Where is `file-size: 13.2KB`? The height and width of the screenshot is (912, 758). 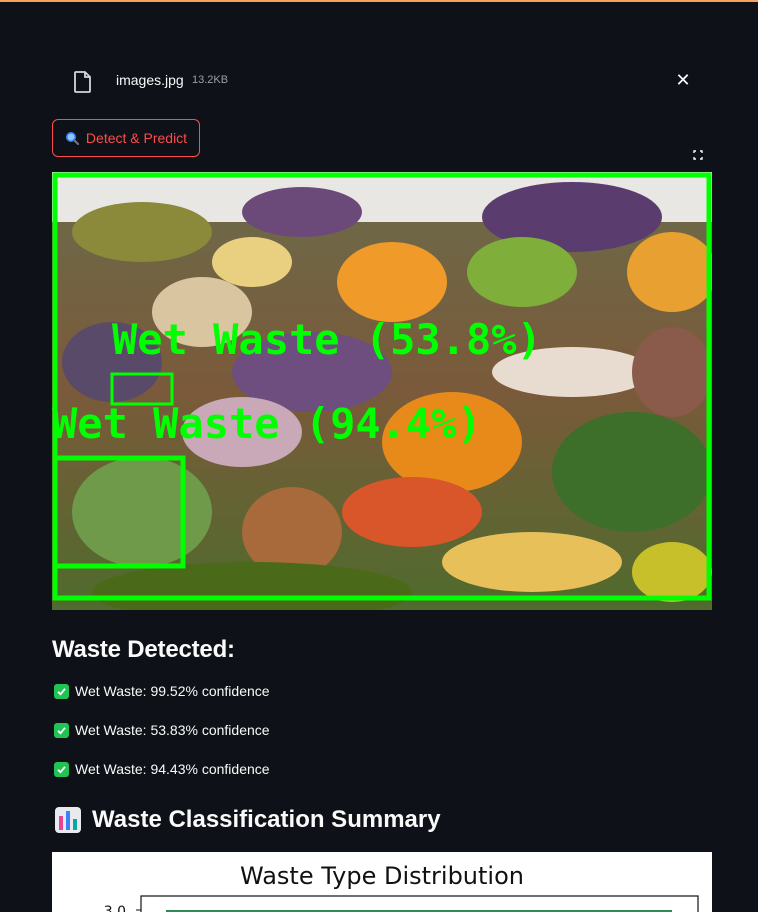
file-size: 13.2KB is located at coordinates (210, 80).